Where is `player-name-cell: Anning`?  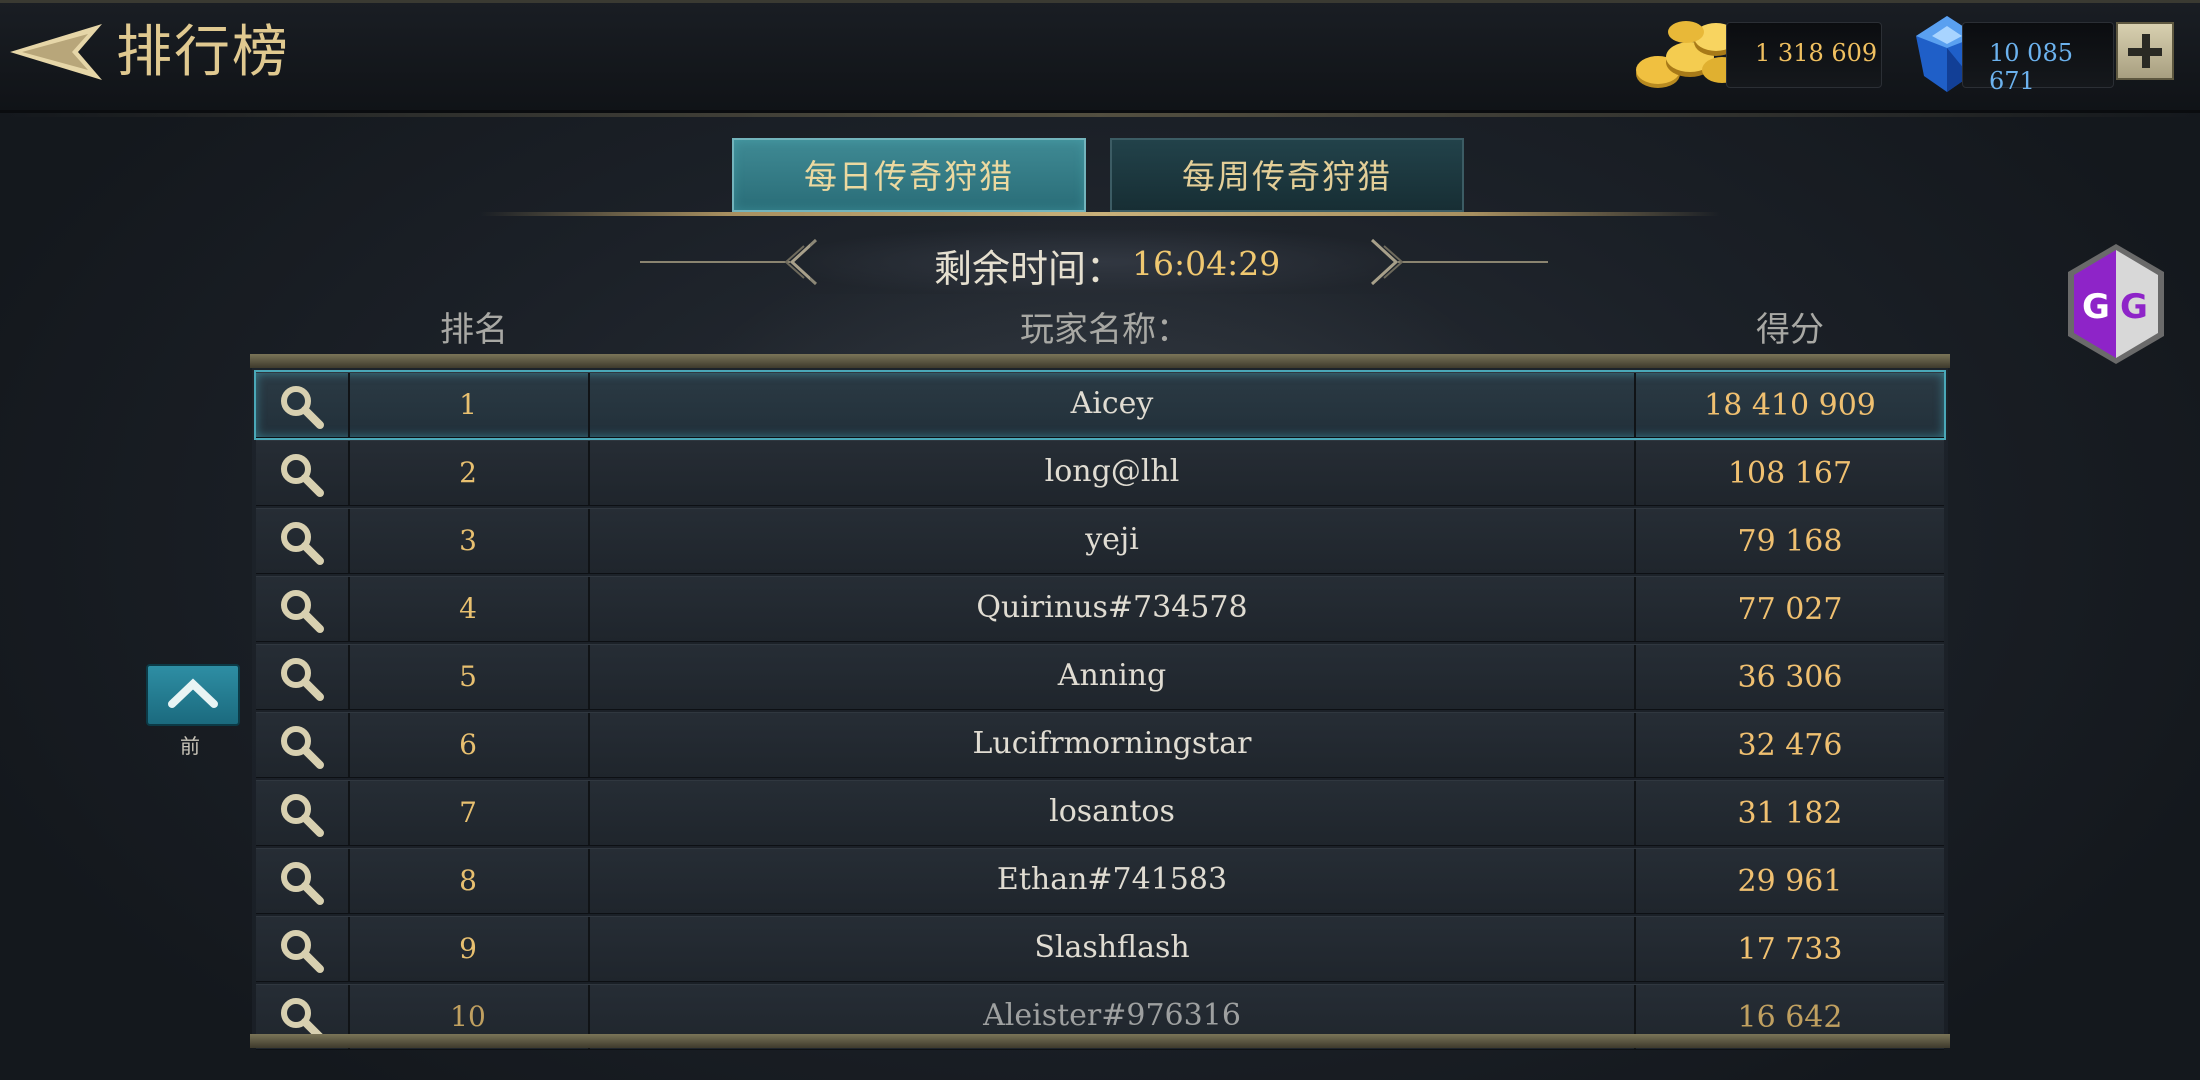 player-name-cell: Anning is located at coordinates (1113, 677).